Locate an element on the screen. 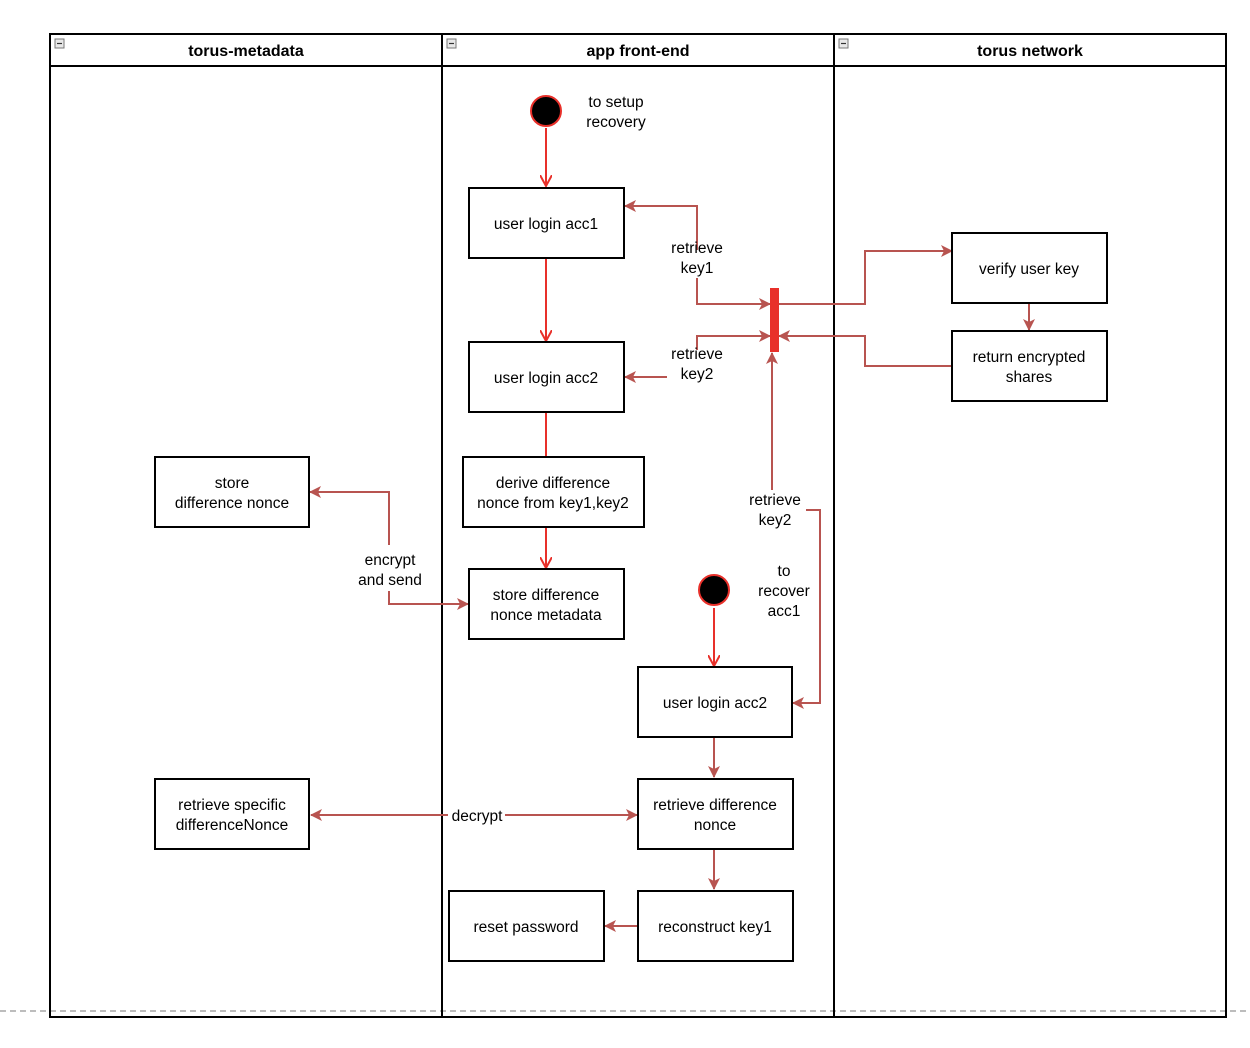 This screenshot has height=1048, width=1250. node-reconstruct-key1: reconstruct key1 is located at coordinates (715, 926).